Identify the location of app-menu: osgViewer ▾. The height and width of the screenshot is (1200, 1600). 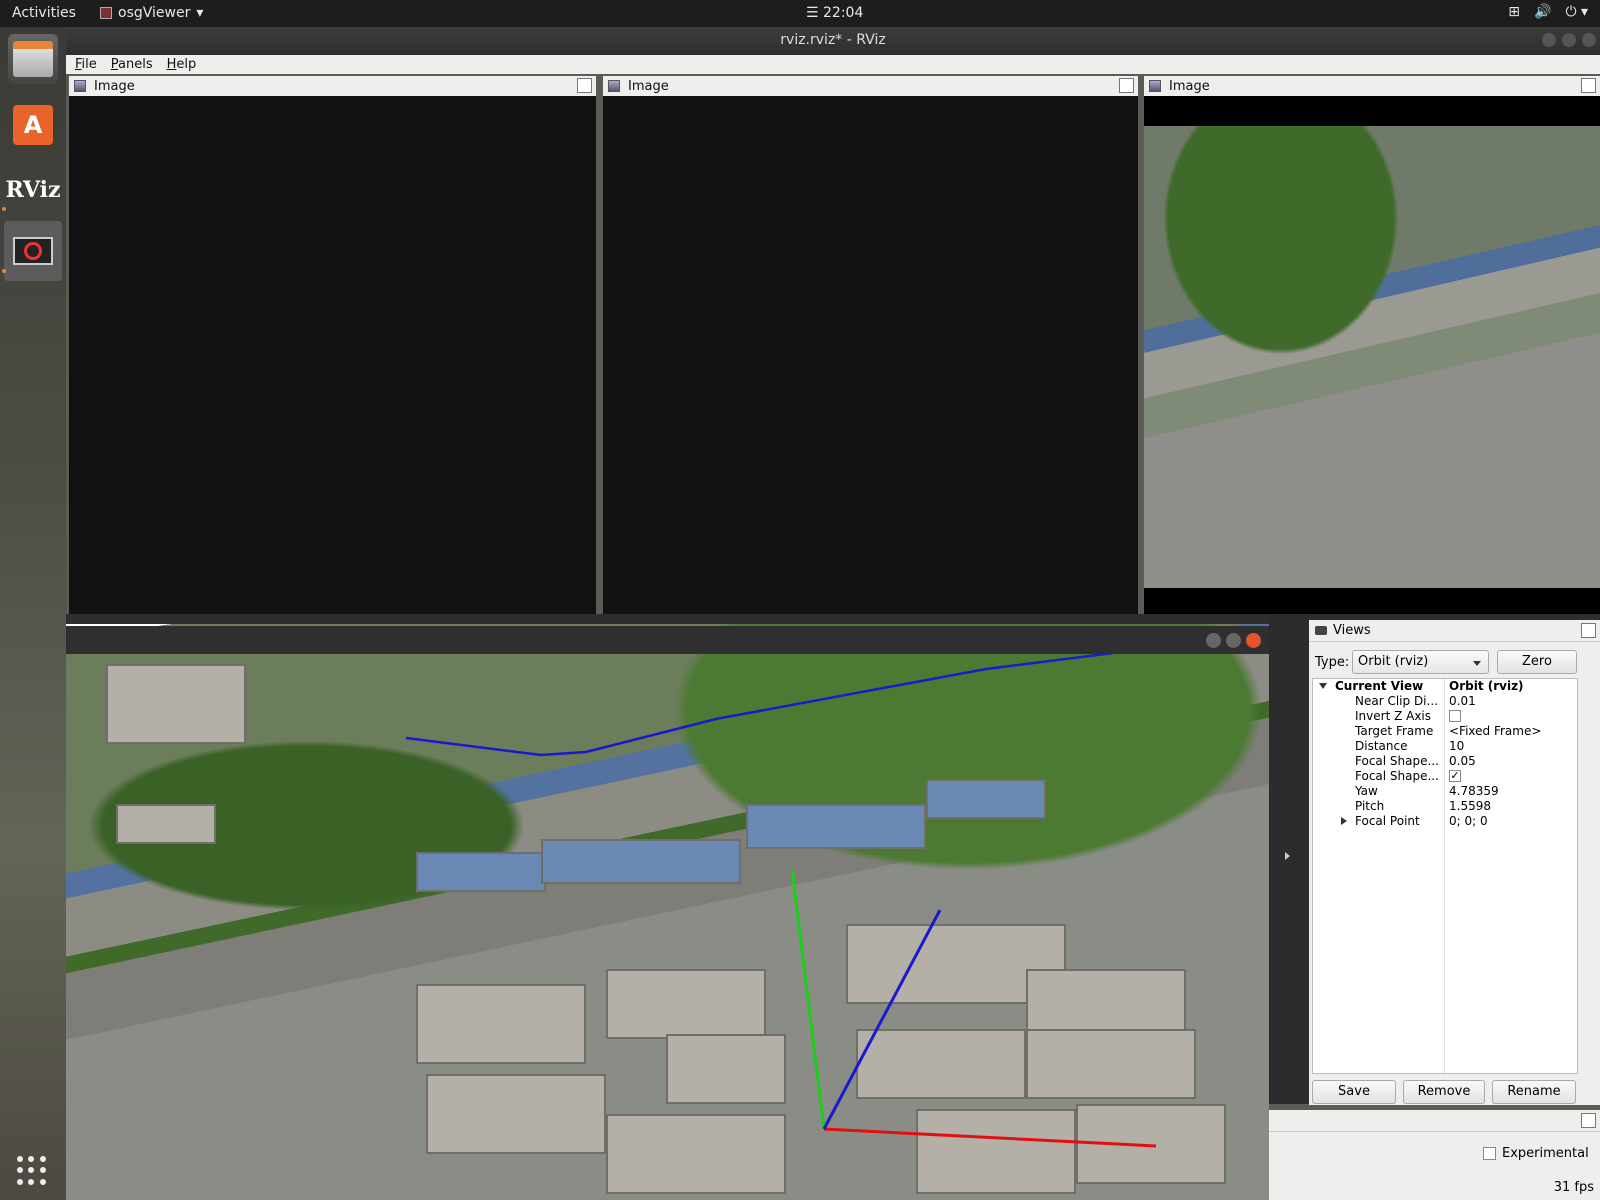
(151, 13).